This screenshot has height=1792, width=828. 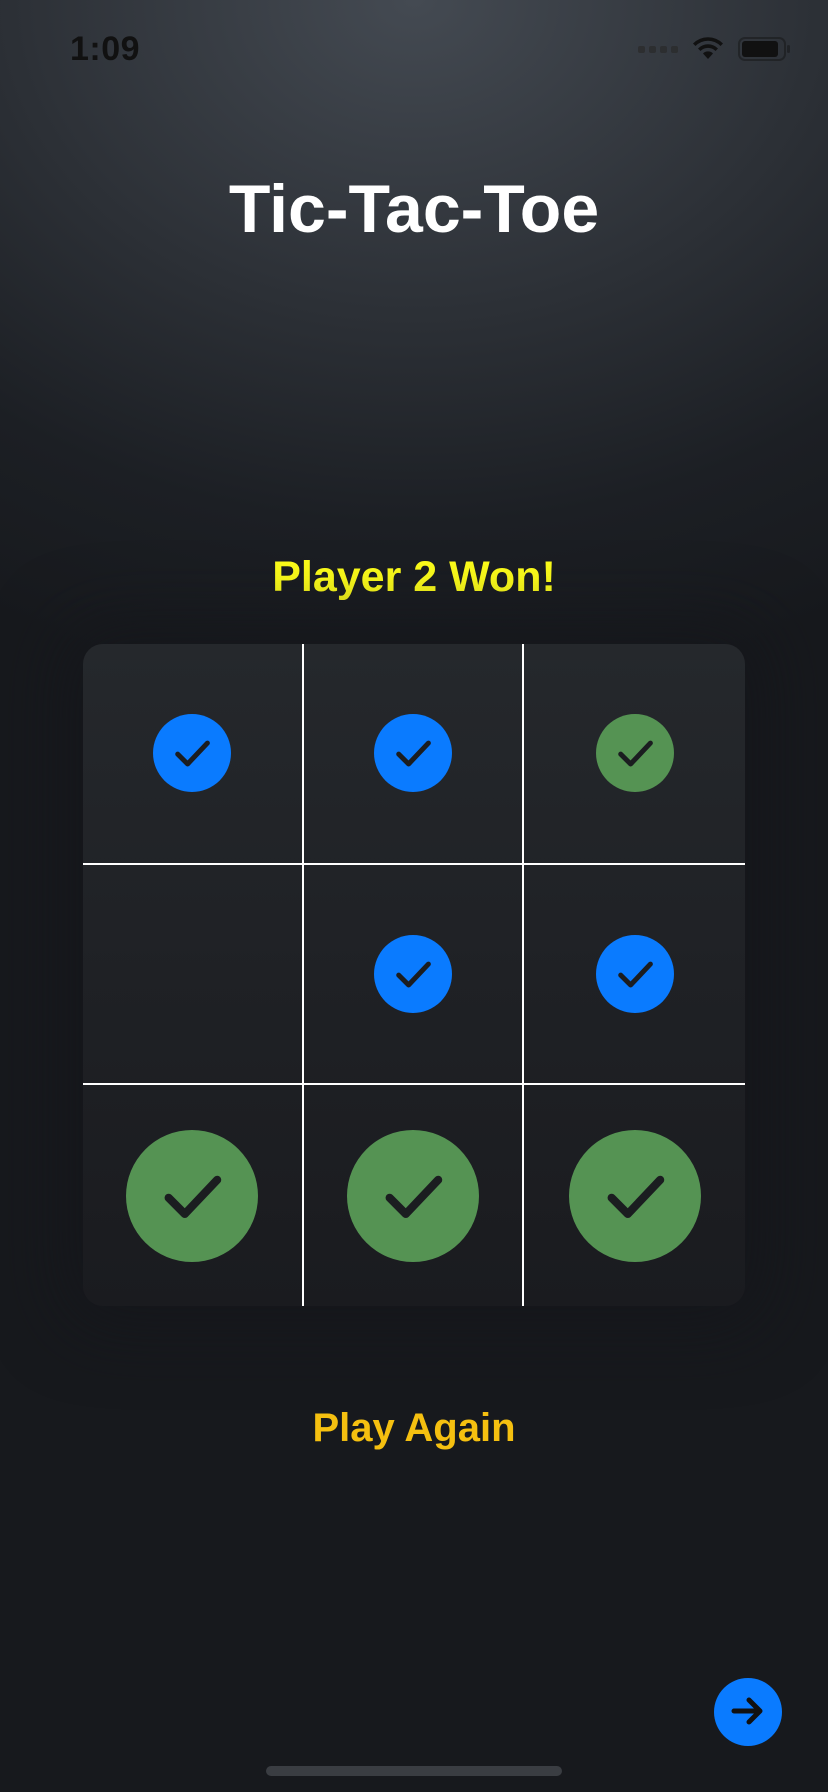 I want to click on board-cell-r1c3, so click(x=634, y=754).